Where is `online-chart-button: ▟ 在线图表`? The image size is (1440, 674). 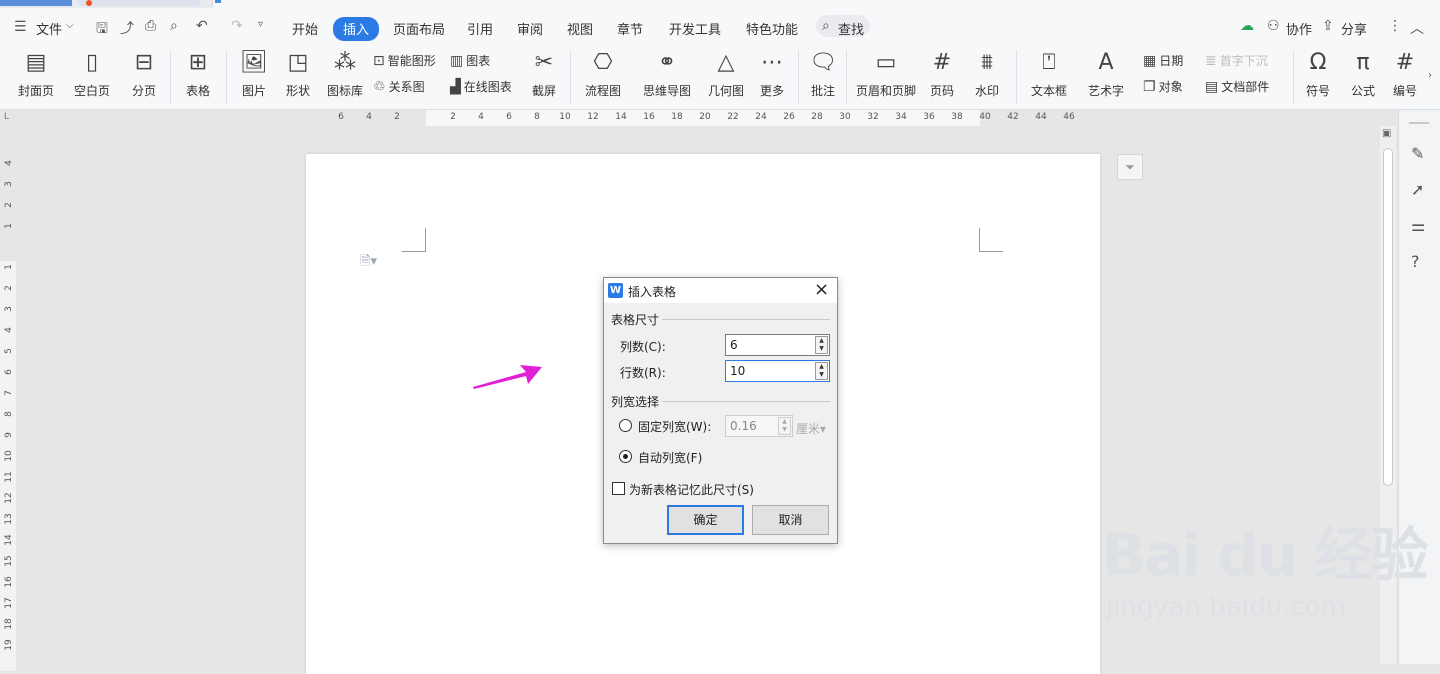
online-chart-button: ▟ 在线图表 is located at coordinates (481, 86).